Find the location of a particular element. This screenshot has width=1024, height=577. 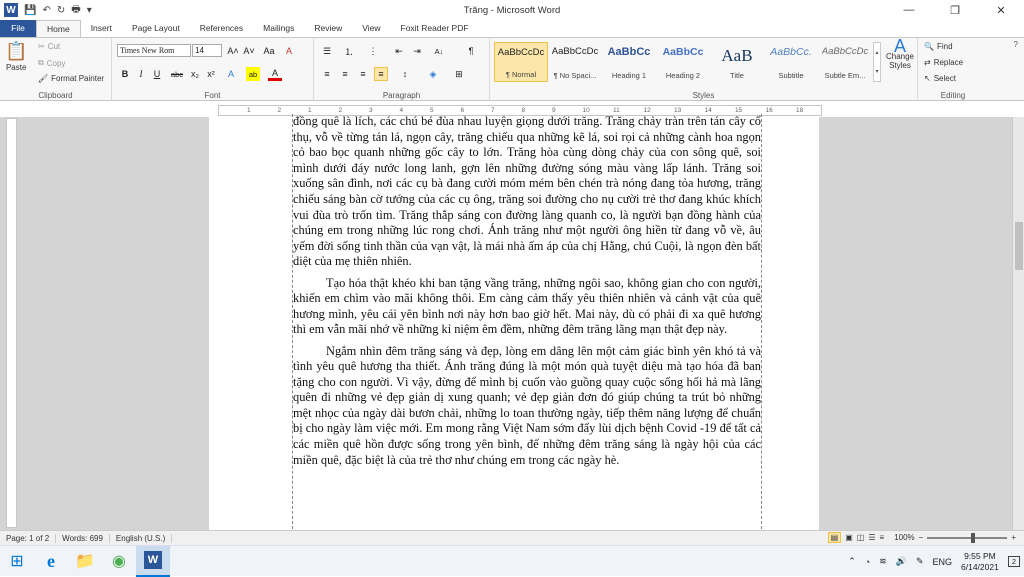

style-title: AaB Title is located at coordinates (737, 62).